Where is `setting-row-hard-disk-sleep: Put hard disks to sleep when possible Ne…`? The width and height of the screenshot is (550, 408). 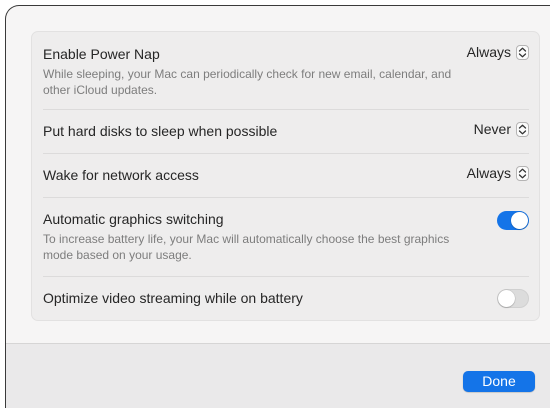
setting-row-hard-disk-sleep: Put hard disks to sleep when possible Ne… is located at coordinates (285, 131).